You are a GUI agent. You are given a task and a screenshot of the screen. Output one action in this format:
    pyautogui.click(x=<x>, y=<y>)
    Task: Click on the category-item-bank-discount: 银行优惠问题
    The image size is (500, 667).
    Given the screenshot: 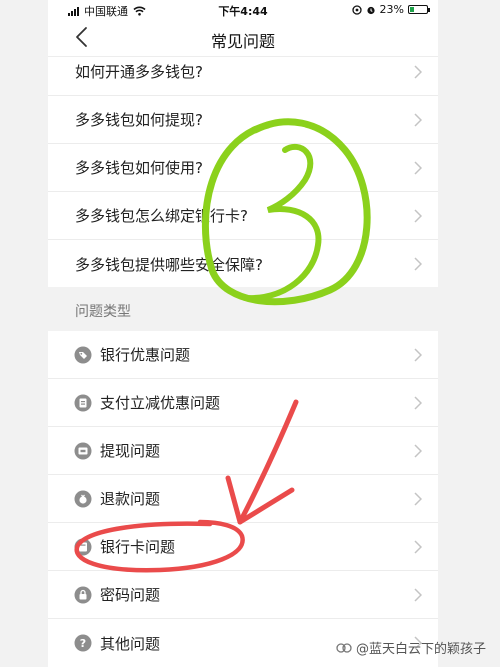 What is the action you would take?
    pyautogui.click(x=243, y=355)
    